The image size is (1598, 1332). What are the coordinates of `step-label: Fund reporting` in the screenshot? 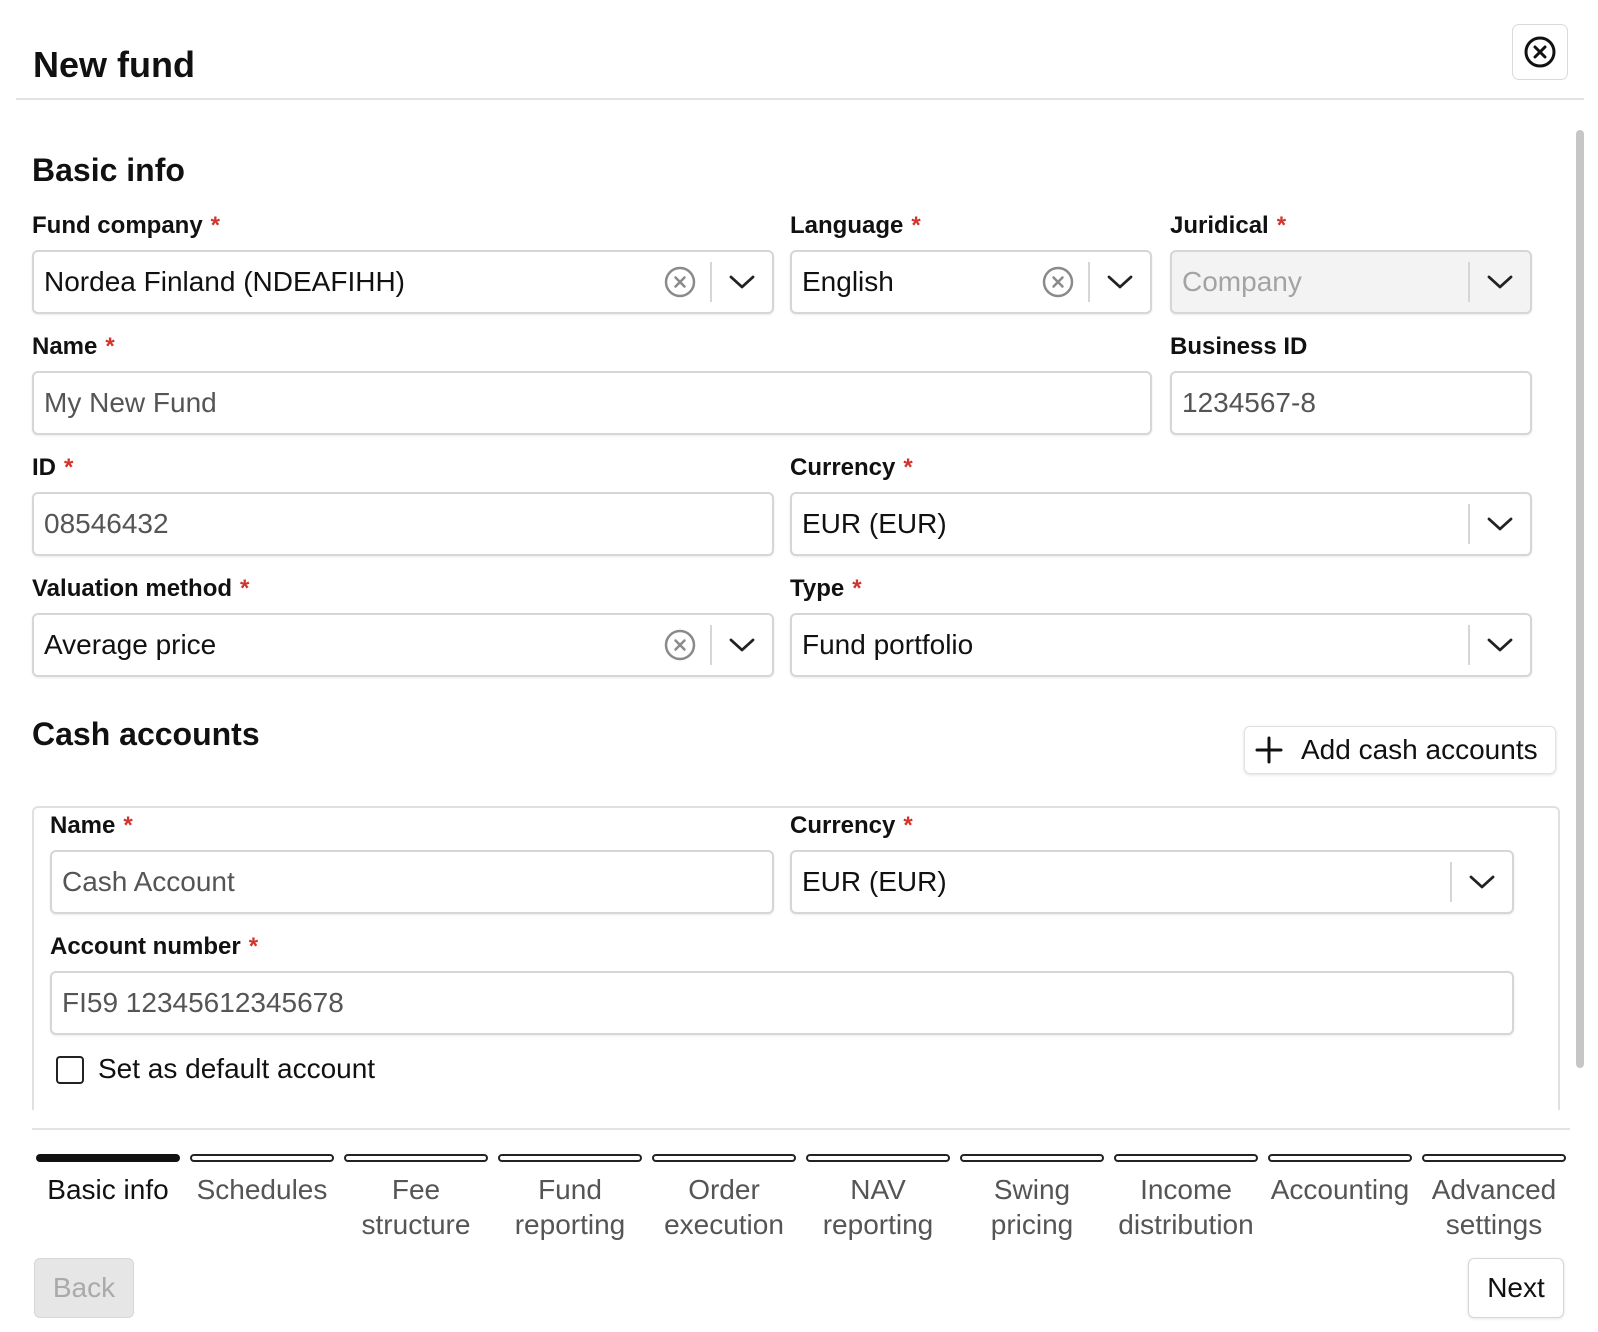 It's located at (570, 1207).